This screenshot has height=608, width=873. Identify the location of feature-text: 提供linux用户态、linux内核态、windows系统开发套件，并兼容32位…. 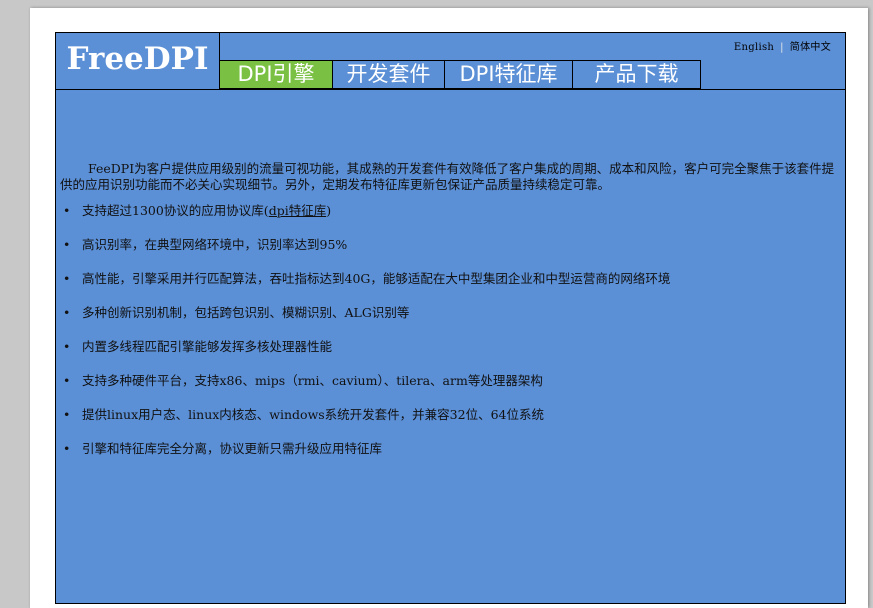
(313, 414).